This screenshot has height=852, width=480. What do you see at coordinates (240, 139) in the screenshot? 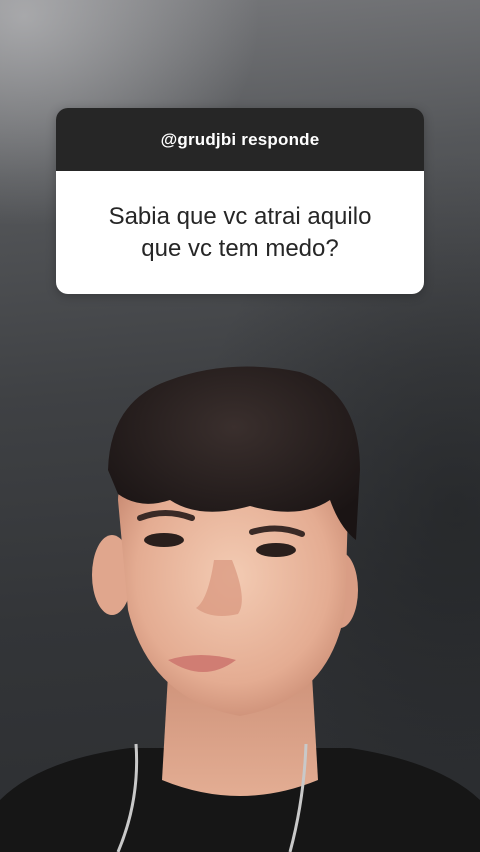
I see `sticker-header: @grudjbi responde` at bounding box center [240, 139].